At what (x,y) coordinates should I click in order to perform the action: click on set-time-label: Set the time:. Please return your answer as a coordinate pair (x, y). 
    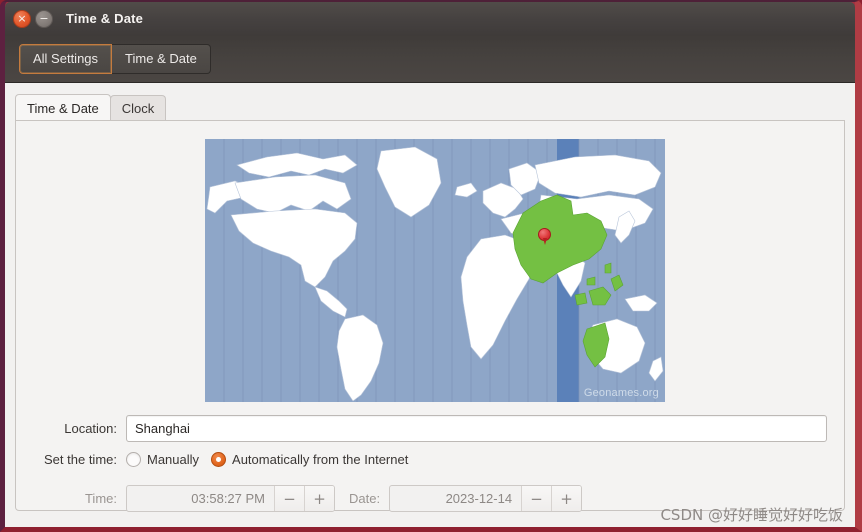
    Looking at the image, I should click on (80, 459).